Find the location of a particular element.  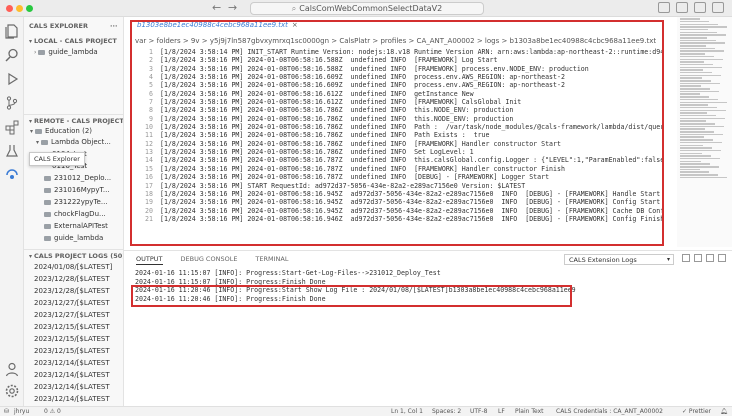

maximize-window-button is located at coordinates (29, 8).